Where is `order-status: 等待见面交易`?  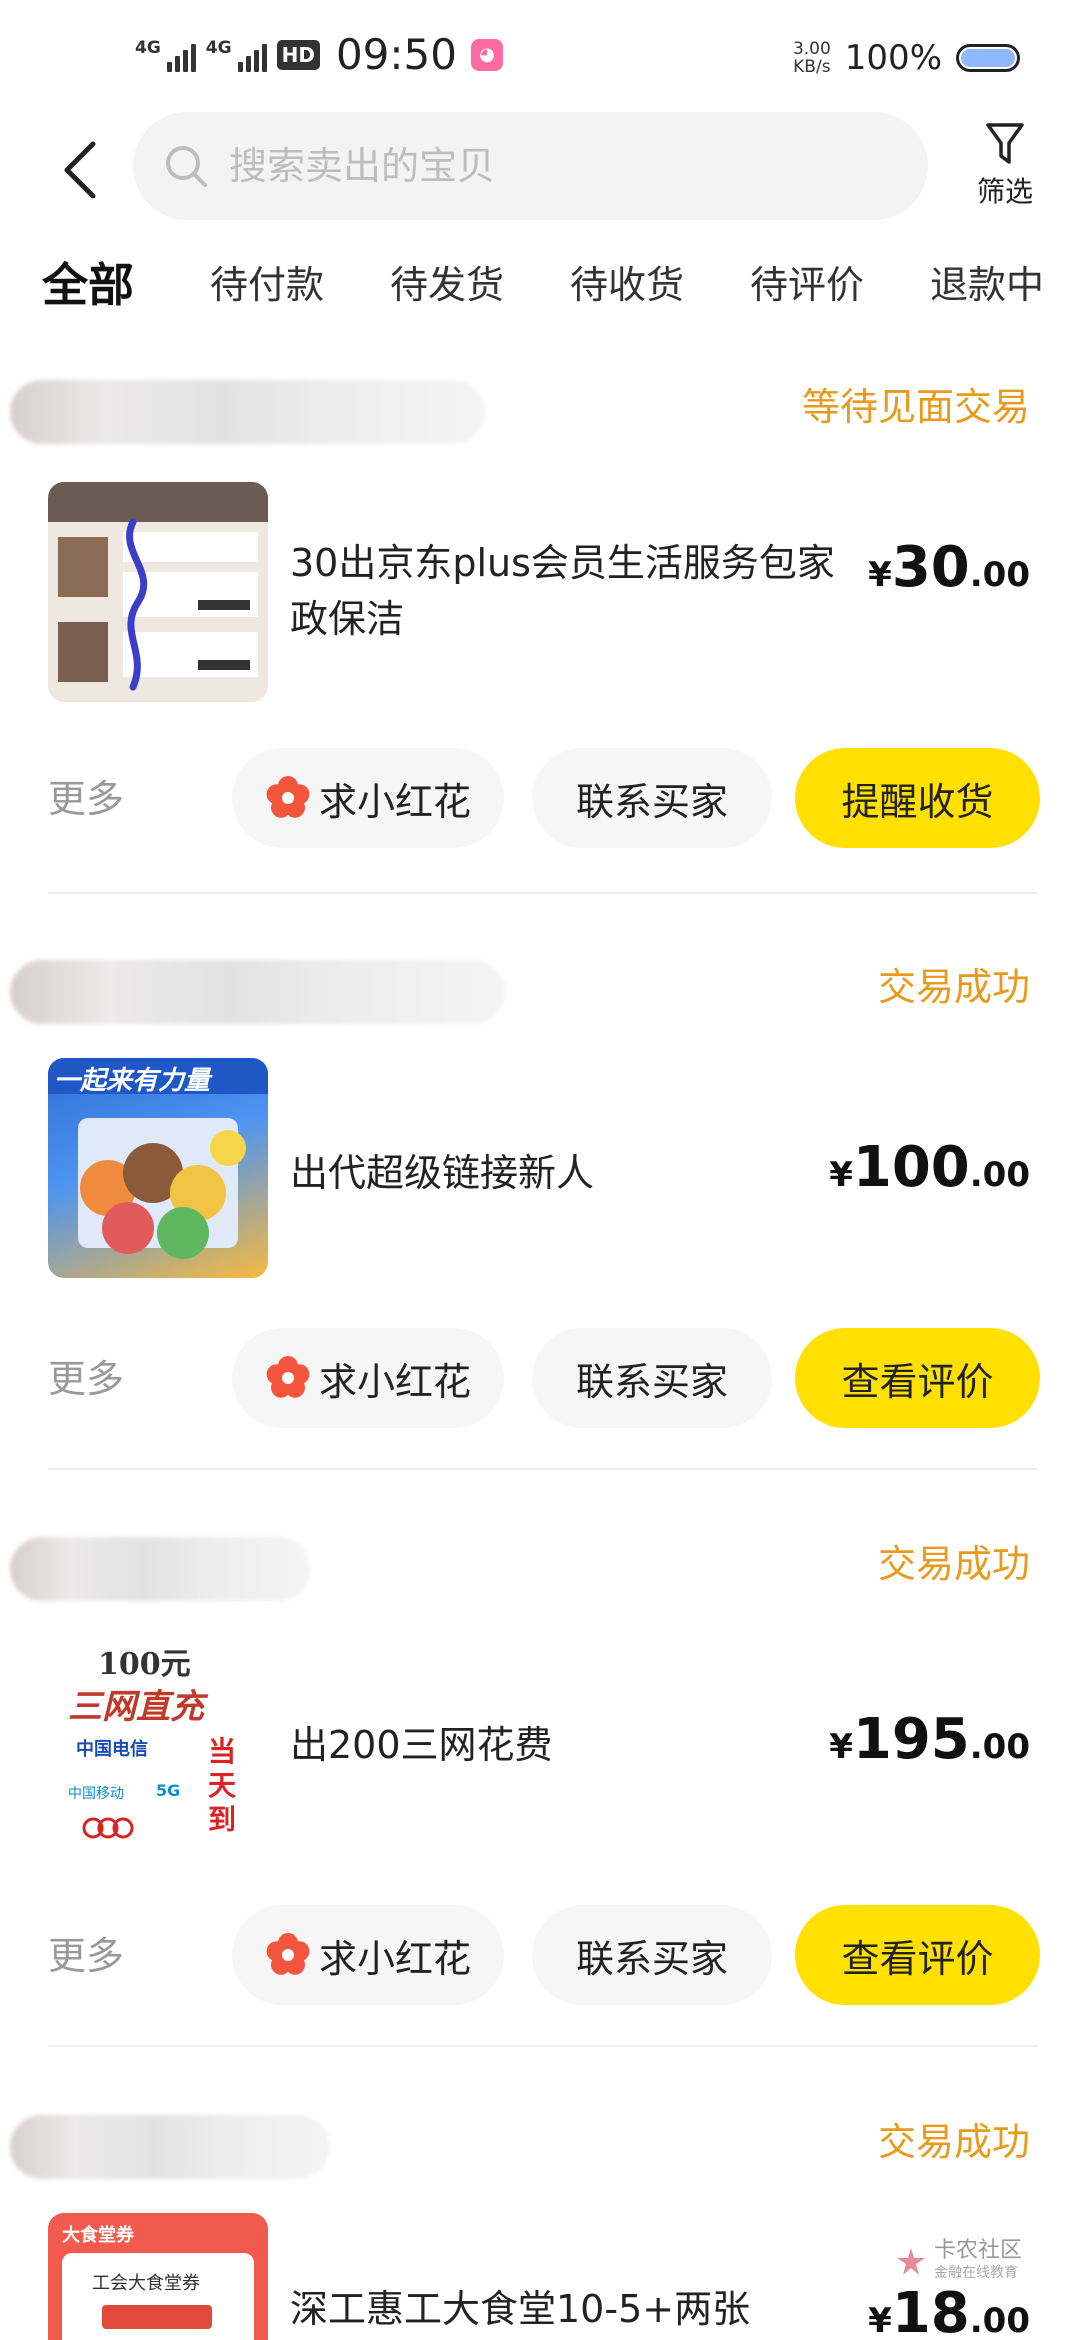
order-status: 等待见面交易 is located at coordinates (915, 407).